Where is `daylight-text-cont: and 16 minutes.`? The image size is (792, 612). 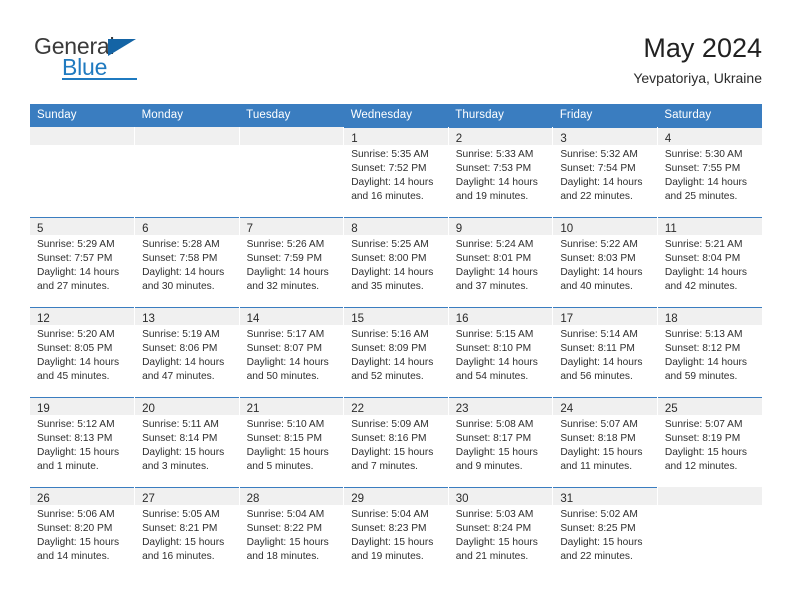 daylight-text-cont: and 16 minutes. is located at coordinates (178, 557).